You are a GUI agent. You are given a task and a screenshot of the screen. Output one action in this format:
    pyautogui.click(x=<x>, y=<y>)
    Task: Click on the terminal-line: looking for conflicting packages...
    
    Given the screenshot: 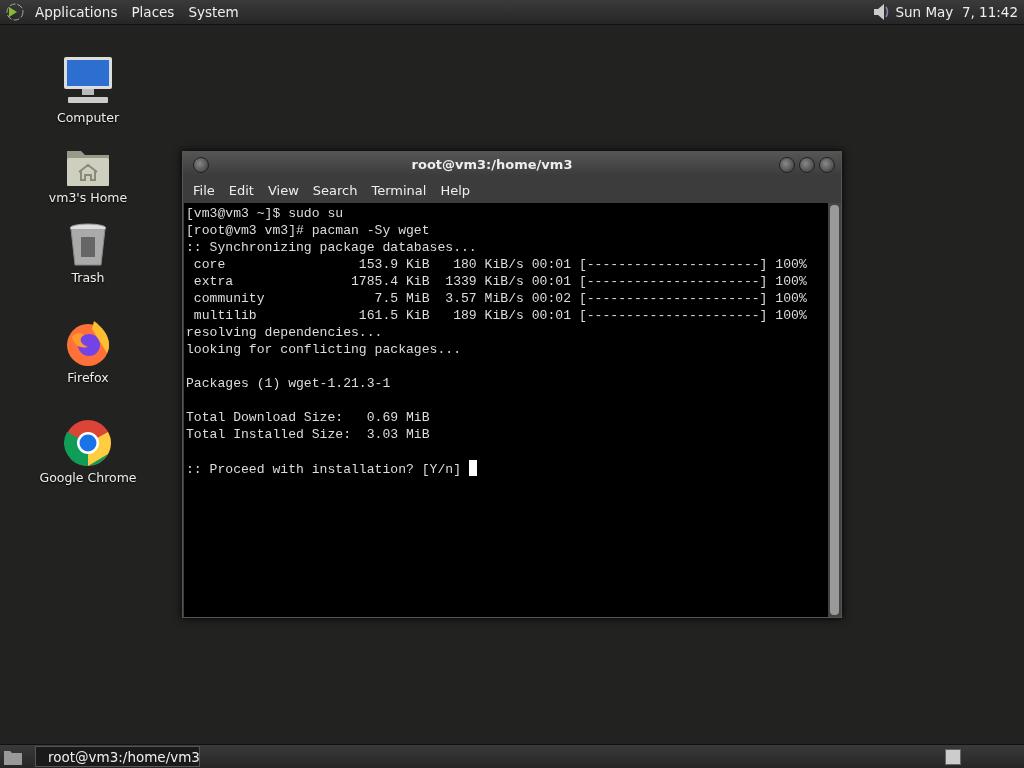 What is the action you would take?
    pyautogui.click(x=323, y=349)
    